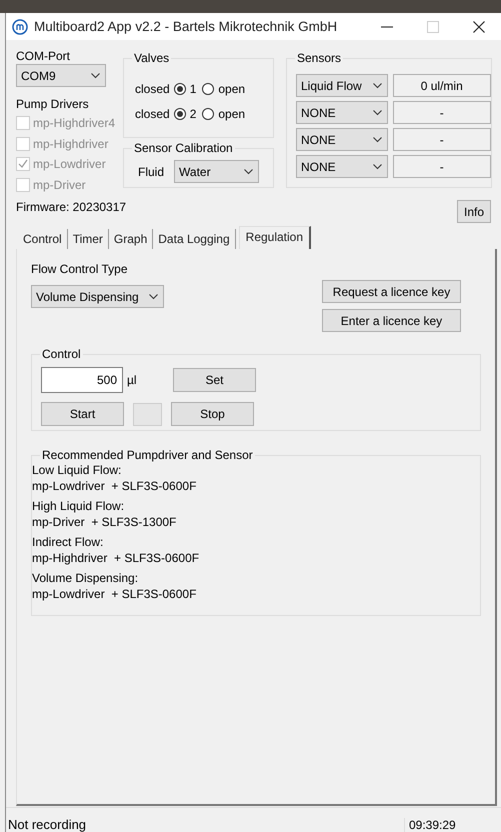 The image size is (501, 832). I want to click on tab: Control, so click(43, 239).